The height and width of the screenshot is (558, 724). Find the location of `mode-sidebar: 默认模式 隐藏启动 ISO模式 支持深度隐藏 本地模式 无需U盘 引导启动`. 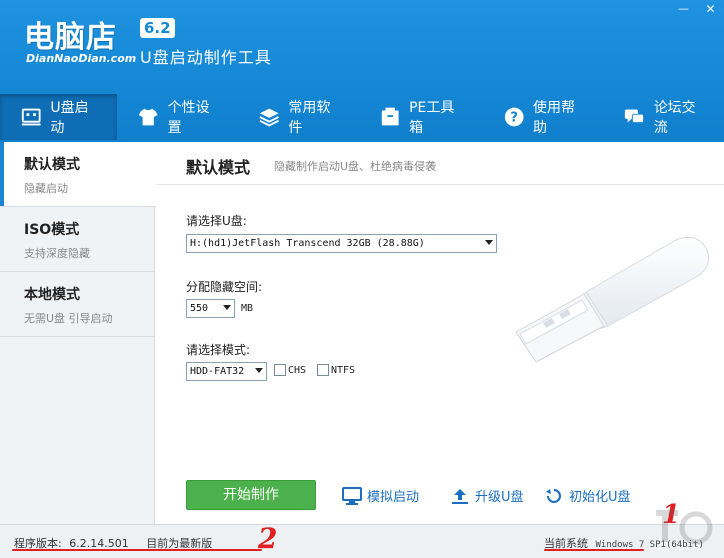

mode-sidebar: 默认模式 隐藏启动 ISO模式 支持深度隐藏 本地模式 无需U盘 引导启动 is located at coordinates (78, 333).